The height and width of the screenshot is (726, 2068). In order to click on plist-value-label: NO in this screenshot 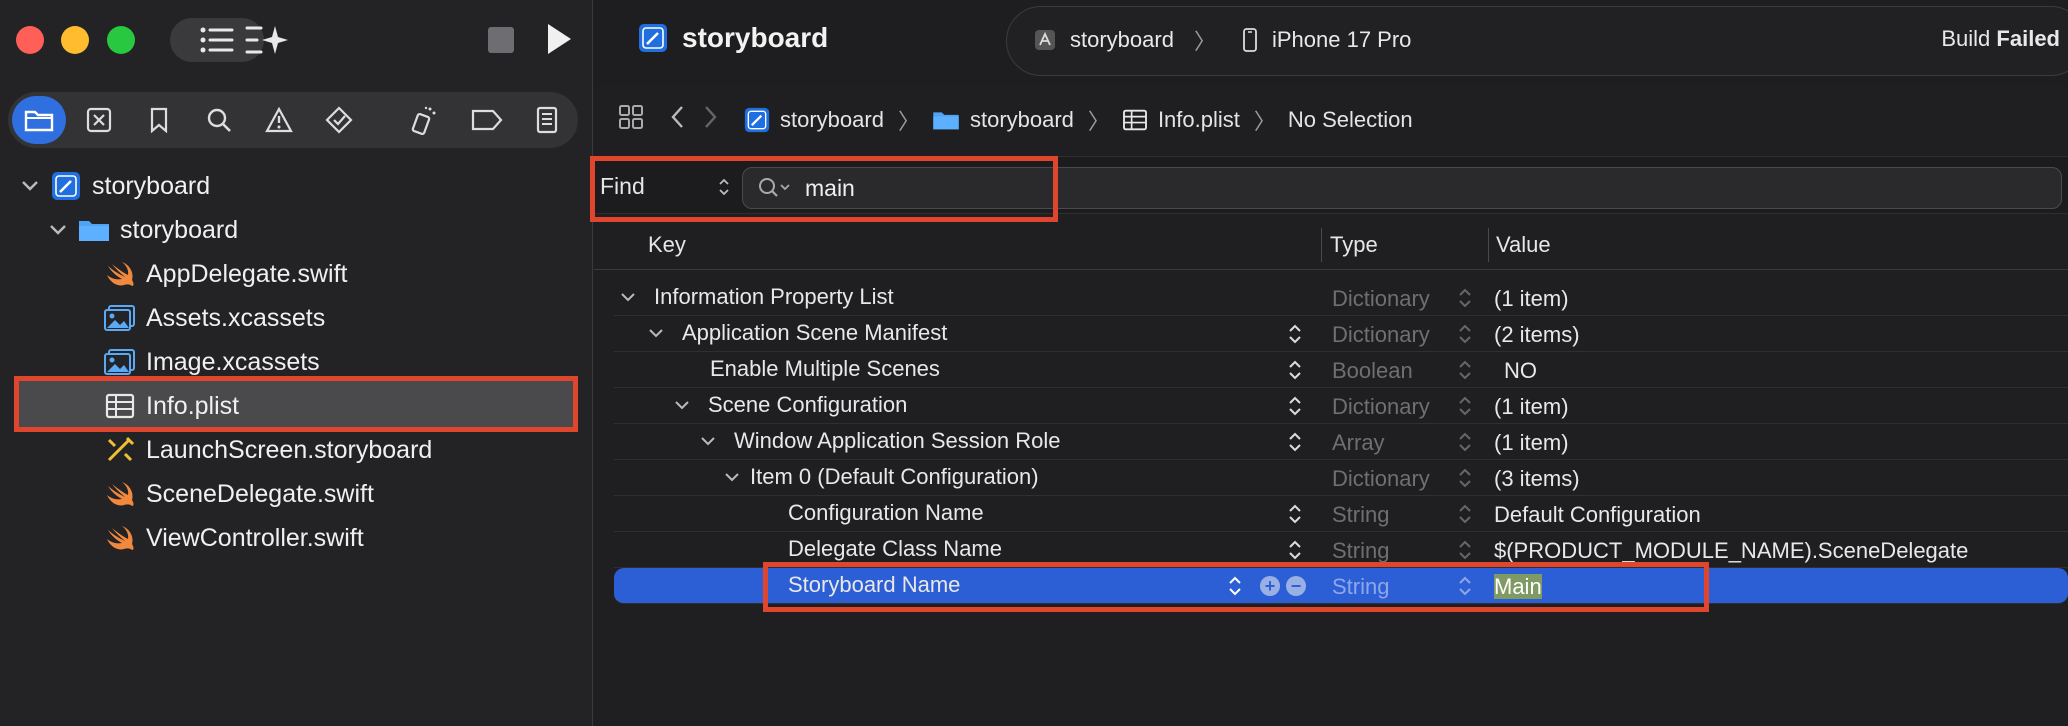, I will do `click(1520, 371)`.